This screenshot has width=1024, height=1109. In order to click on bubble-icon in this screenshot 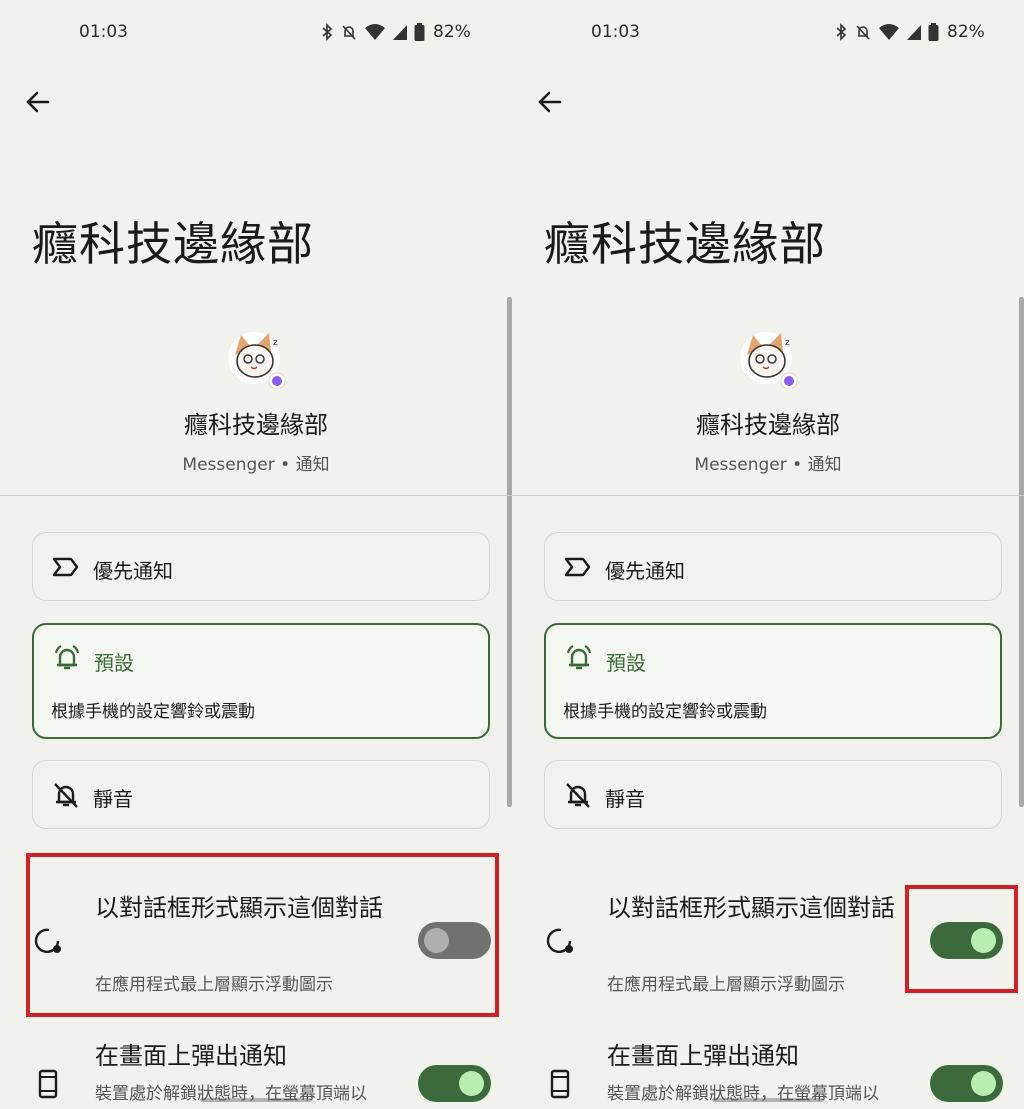, I will do `click(559, 940)`.